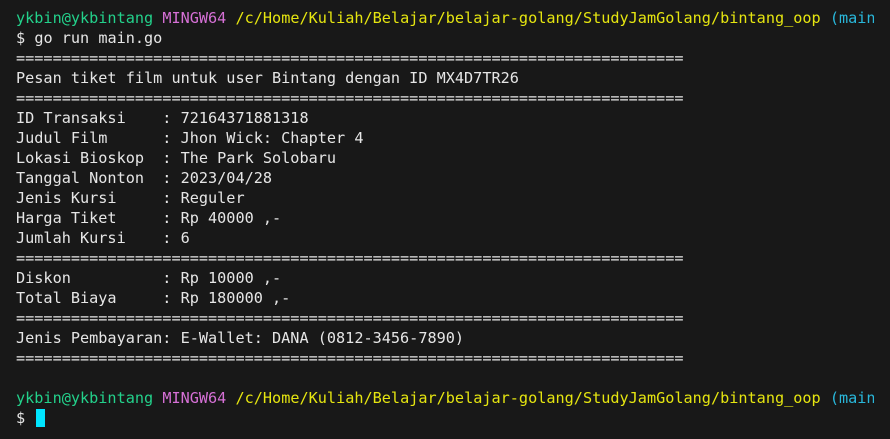 This screenshot has height=439, width=890. Describe the element at coordinates (176, 158) in the screenshot. I see `detail-lokasi-bioskop: Lokasi Bioskop : The Park Solobaru` at that location.